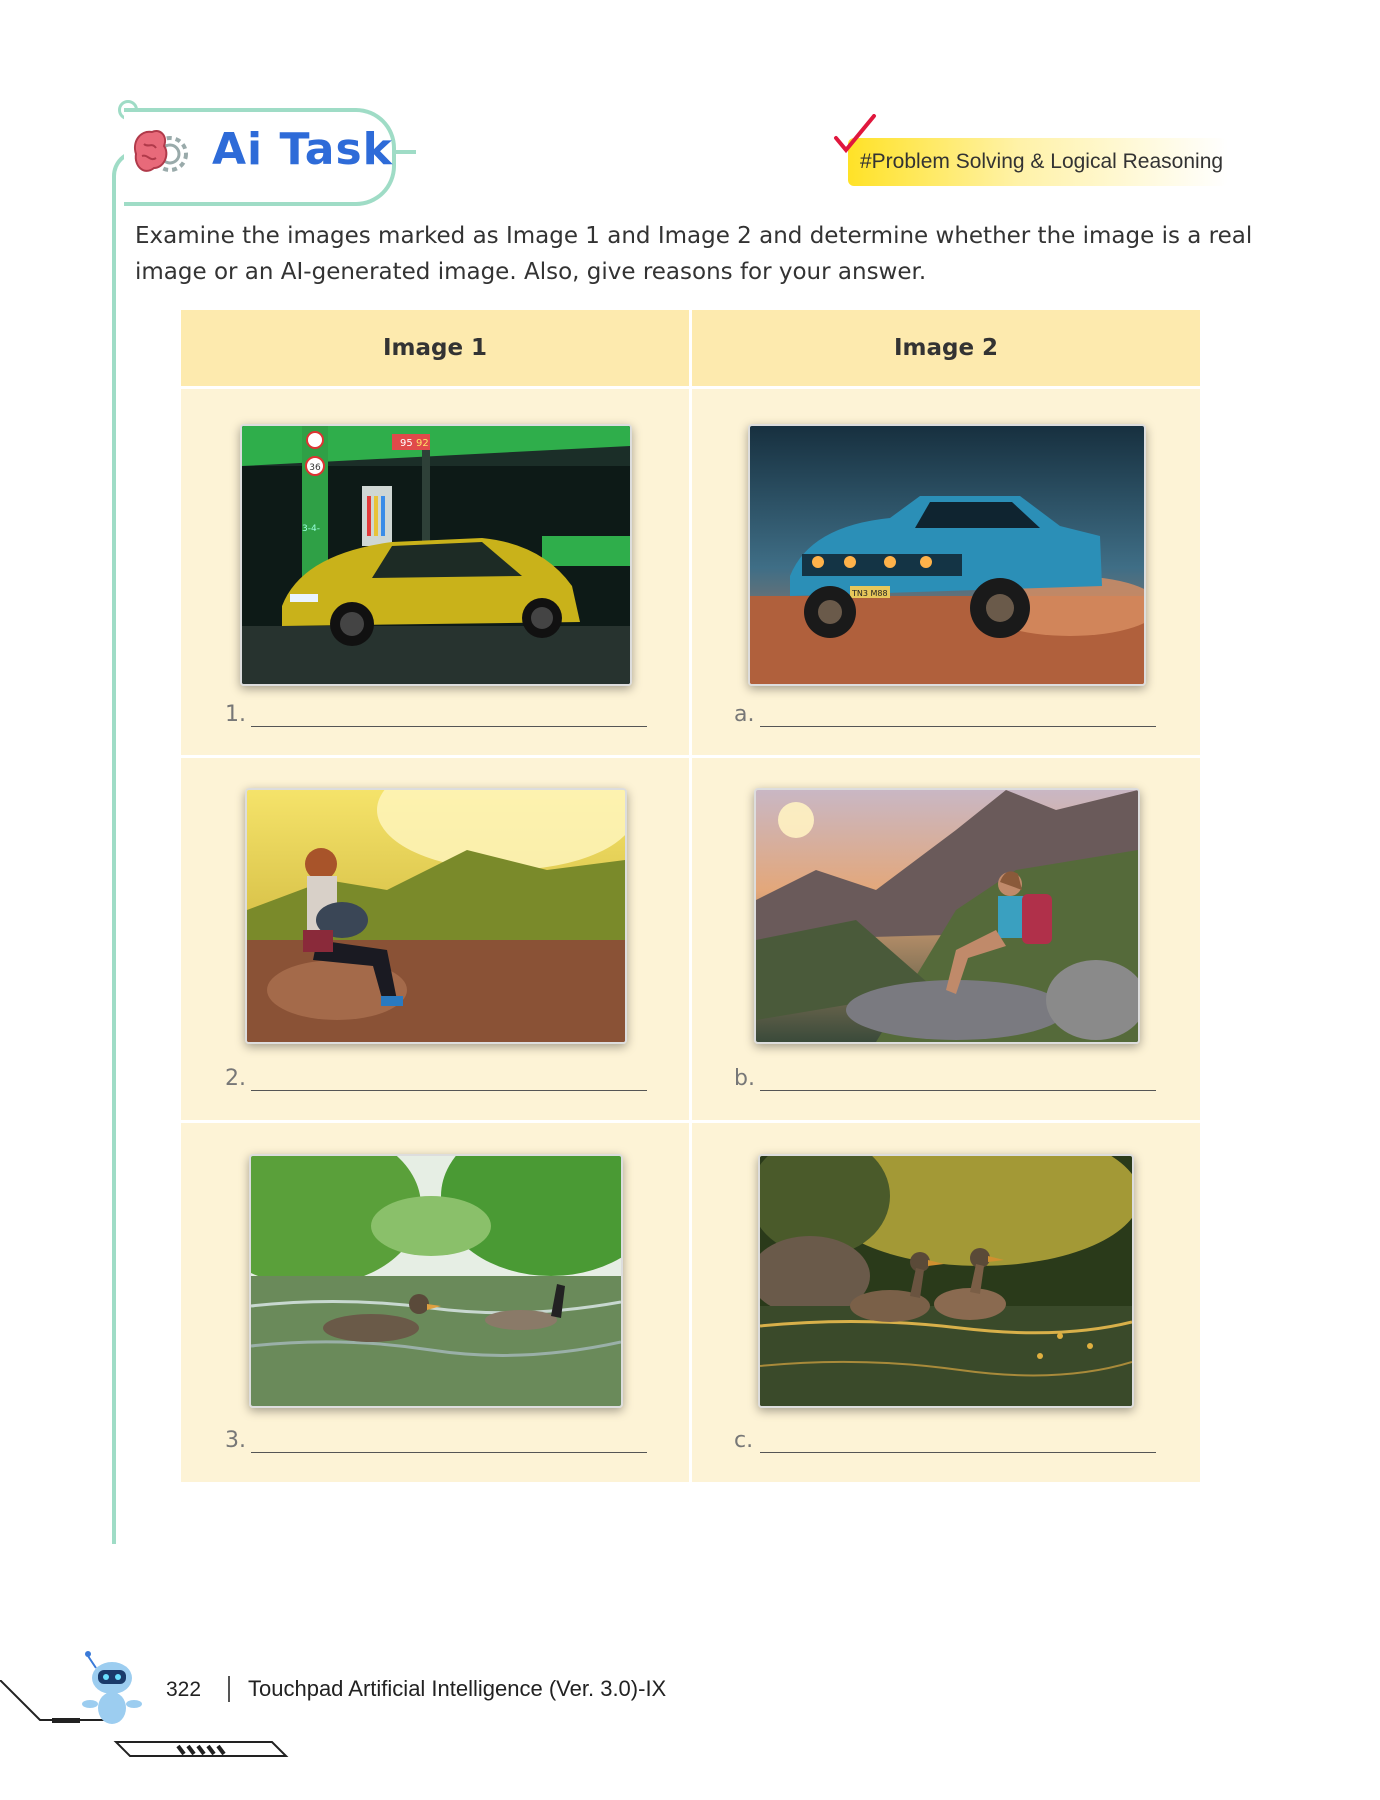 The height and width of the screenshot is (1800, 1380). I want to click on left-rail, so click(114, 874).